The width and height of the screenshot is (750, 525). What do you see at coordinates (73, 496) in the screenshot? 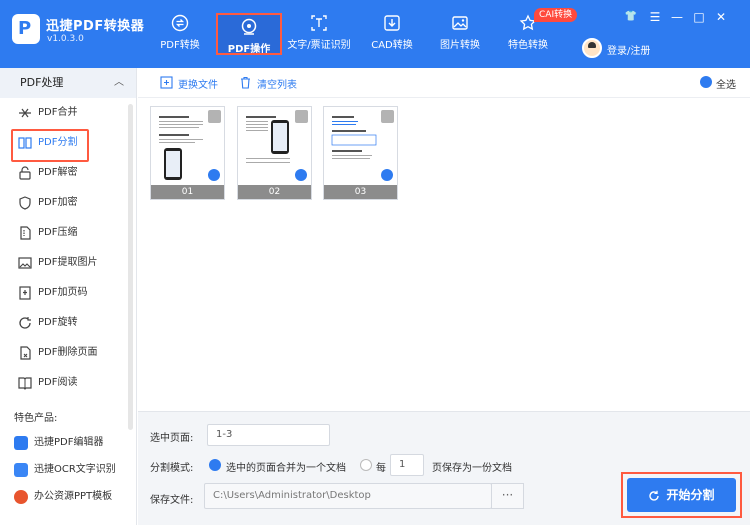
I see `featured-item-label: 办公资源PPT模板` at bounding box center [73, 496].